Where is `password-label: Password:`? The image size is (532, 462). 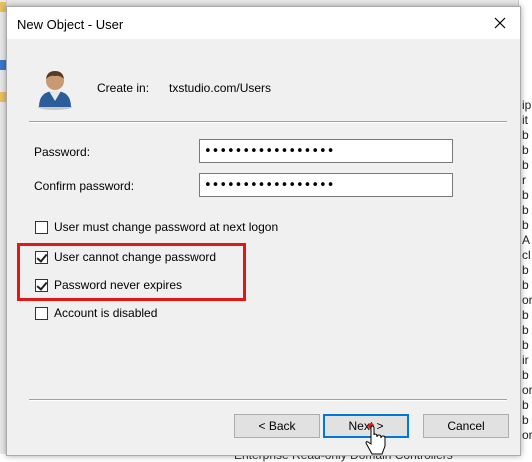 password-label: Password: is located at coordinates (62, 152).